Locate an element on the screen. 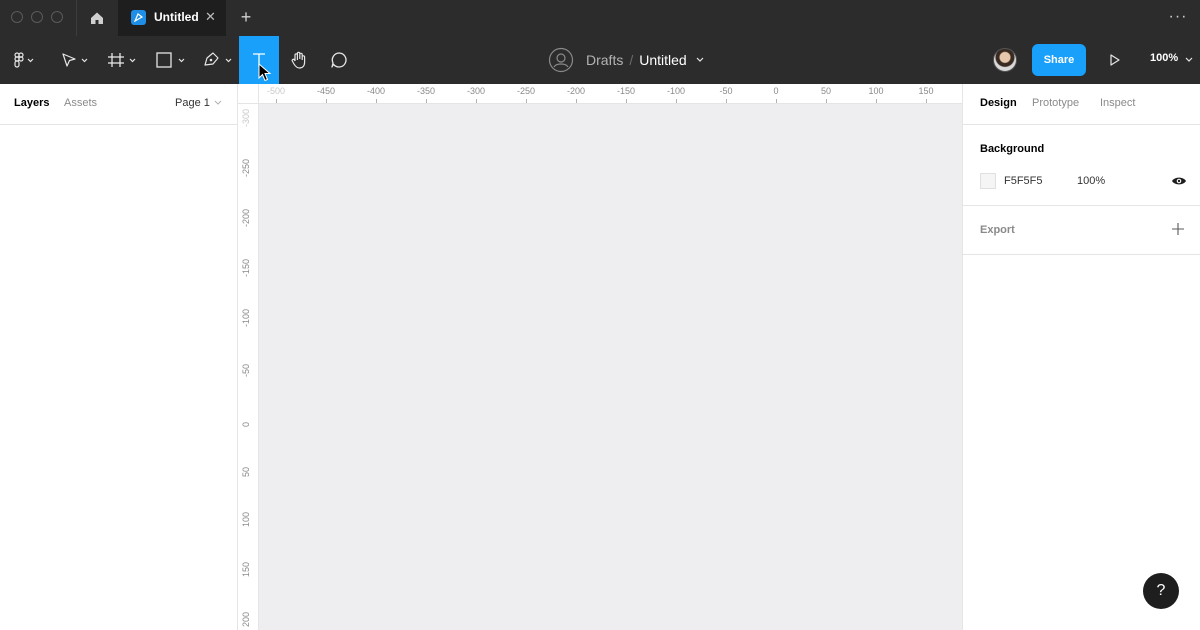 The height and width of the screenshot is (630, 1200). page-selector-label: Page 1 is located at coordinates (192, 103).